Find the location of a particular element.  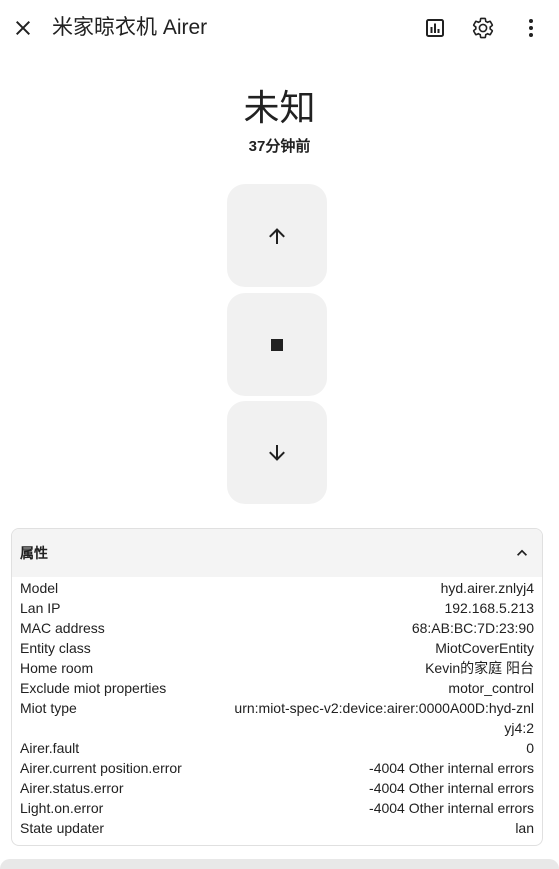

dialog-header: 米家晾衣机 Airer is located at coordinates (279, 28).